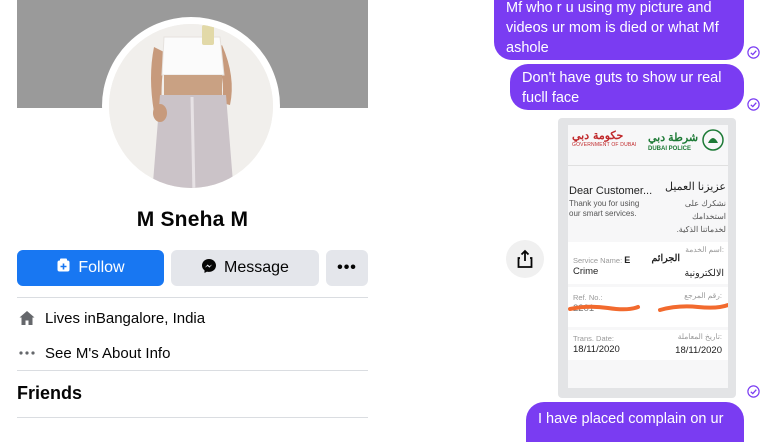 The width and height of the screenshot is (768, 442). Describe the element at coordinates (602, 260) in the screenshot. I see `service-label-en: Service Name: E` at that location.